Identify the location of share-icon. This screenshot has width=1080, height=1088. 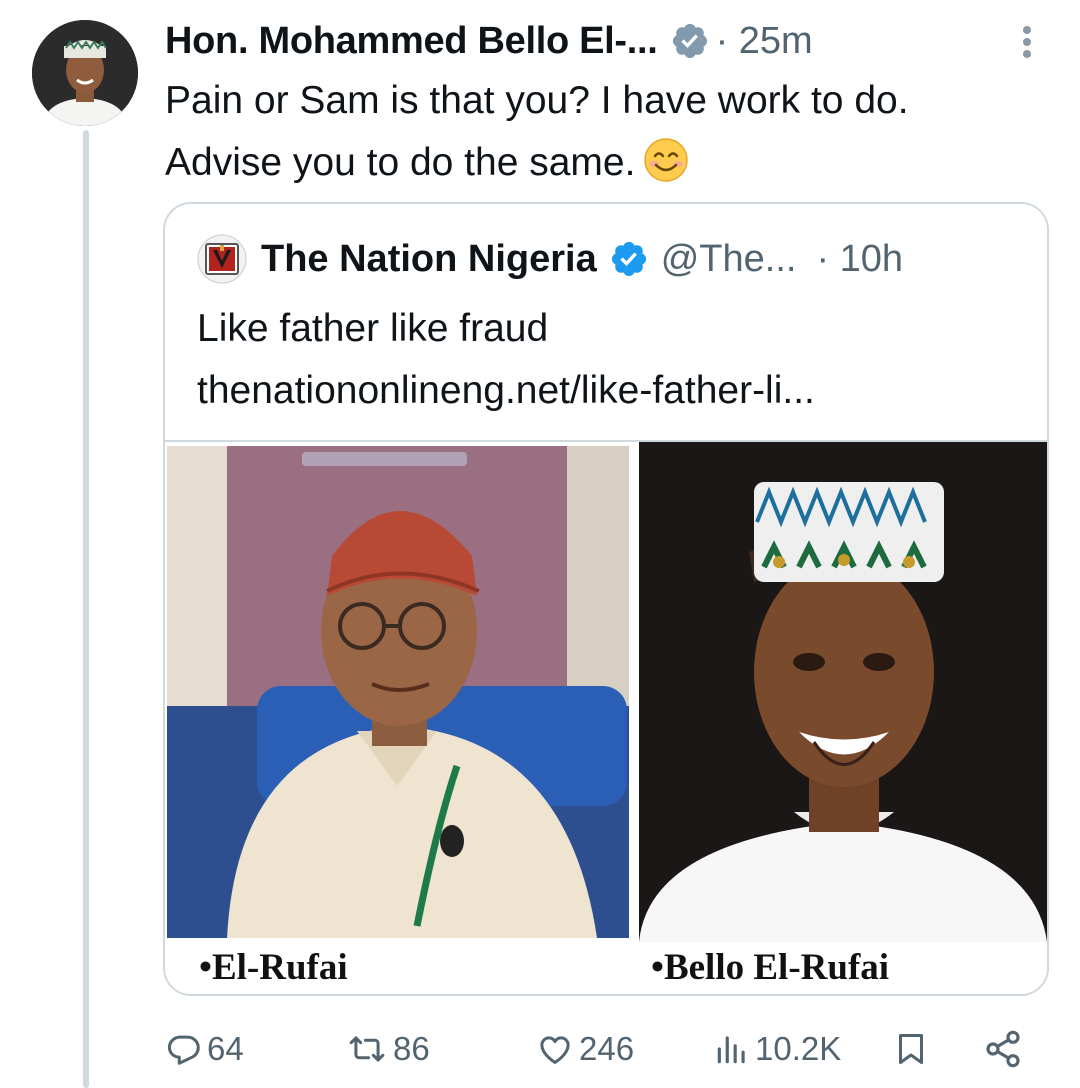
(1003, 1049).